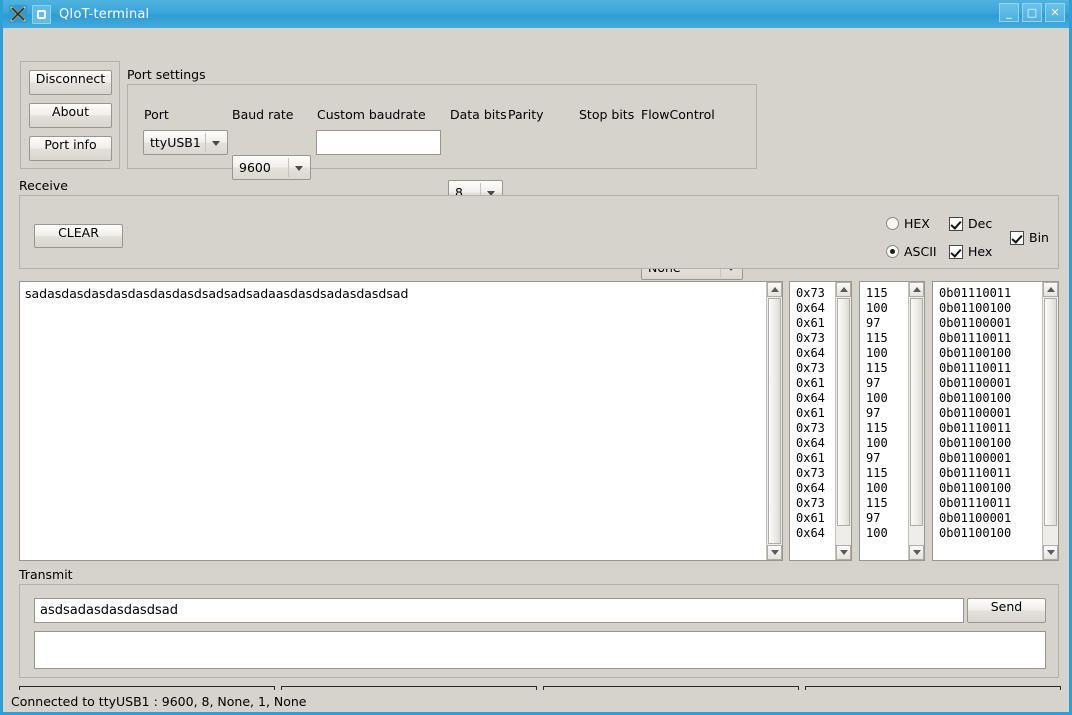 Image resolution: width=1072 pixels, height=715 pixels. I want to click on transmit-input, so click(499, 610).